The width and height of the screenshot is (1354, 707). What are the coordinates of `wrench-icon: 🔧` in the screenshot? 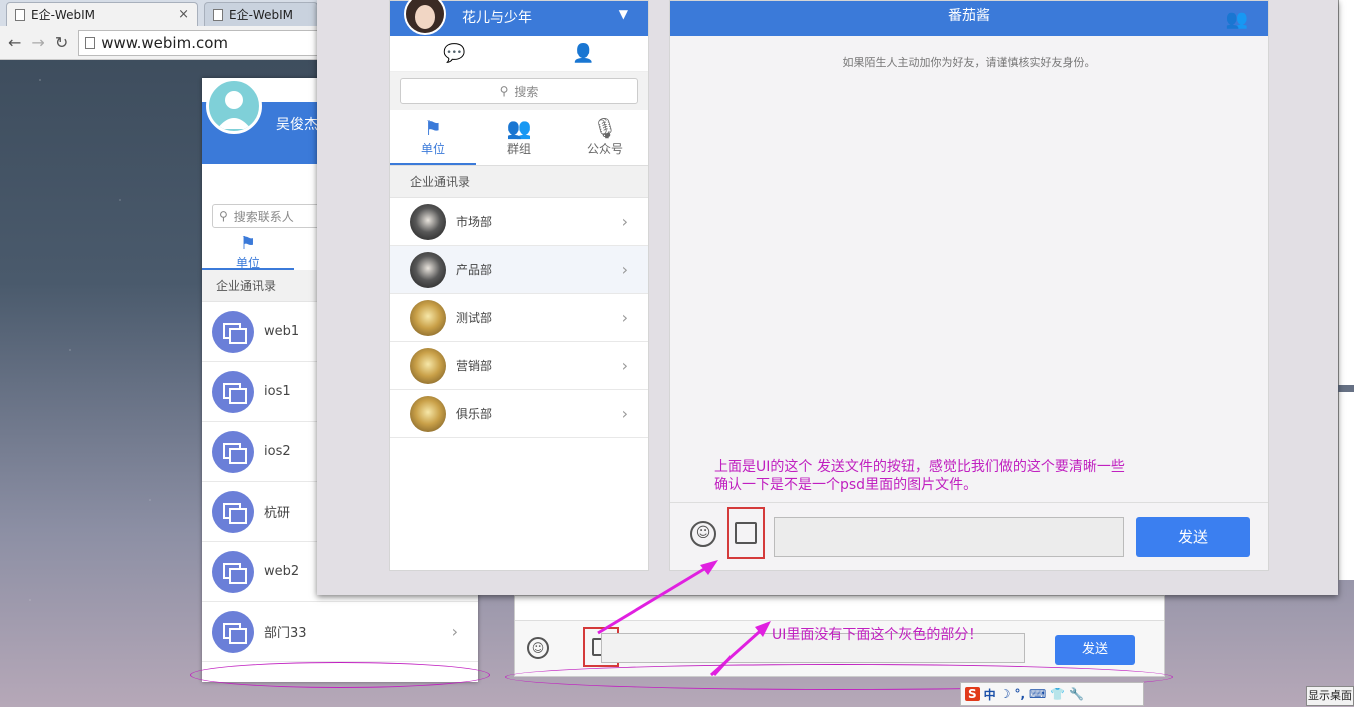 It's located at (1076, 694).